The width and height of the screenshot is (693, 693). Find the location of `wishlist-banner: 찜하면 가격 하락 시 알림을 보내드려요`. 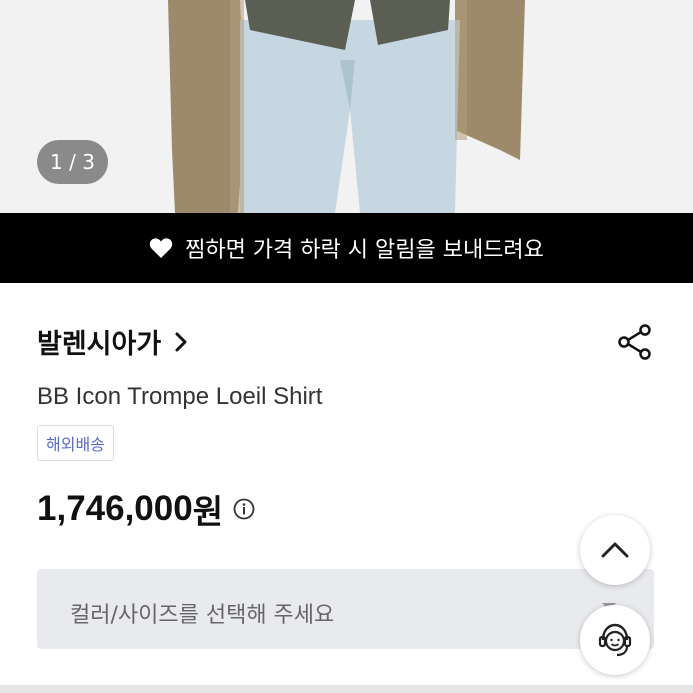

wishlist-banner: 찜하면 가격 하락 시 알림을 보내드려요 is located at coordinates (346, 248).